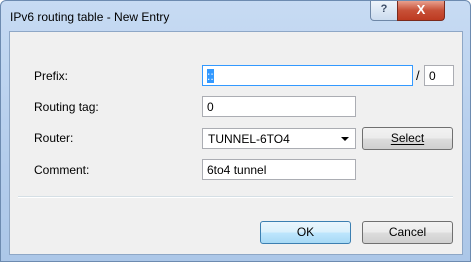 This screenshot has height=262, width=471. Describe the element at coordinates (90, 17) in the screenshot. I see `window-title: IPv6 routing table - New Entry` at that location.